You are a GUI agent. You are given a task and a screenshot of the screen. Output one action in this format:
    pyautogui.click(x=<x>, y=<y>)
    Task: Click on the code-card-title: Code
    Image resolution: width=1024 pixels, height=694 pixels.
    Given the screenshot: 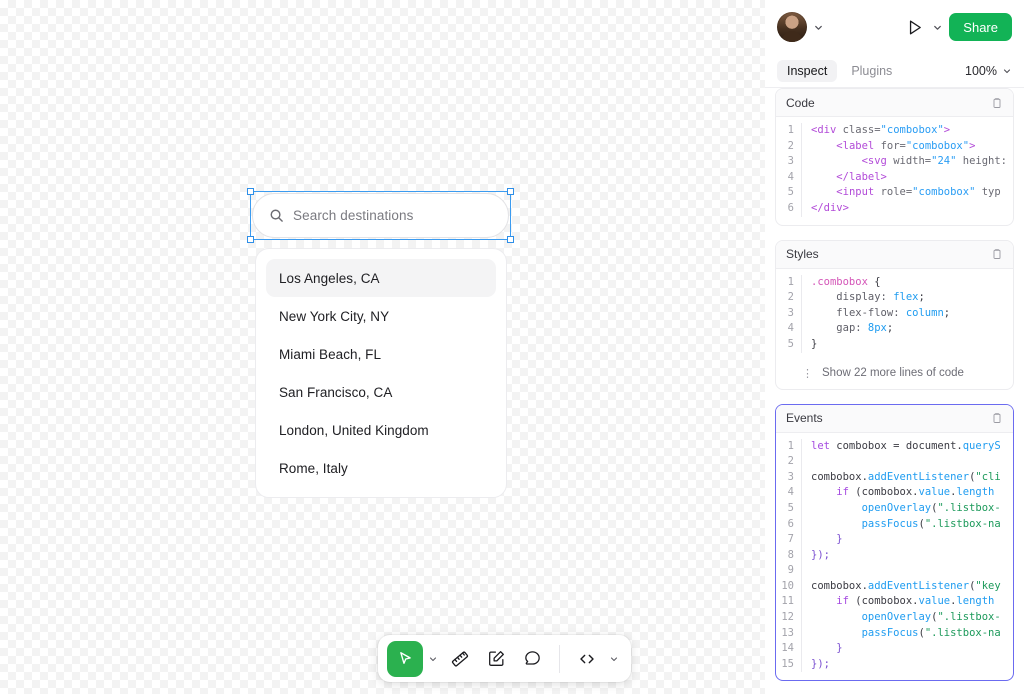 What is the action you would take?
    pyautogui.click(x=800, y=102)
    